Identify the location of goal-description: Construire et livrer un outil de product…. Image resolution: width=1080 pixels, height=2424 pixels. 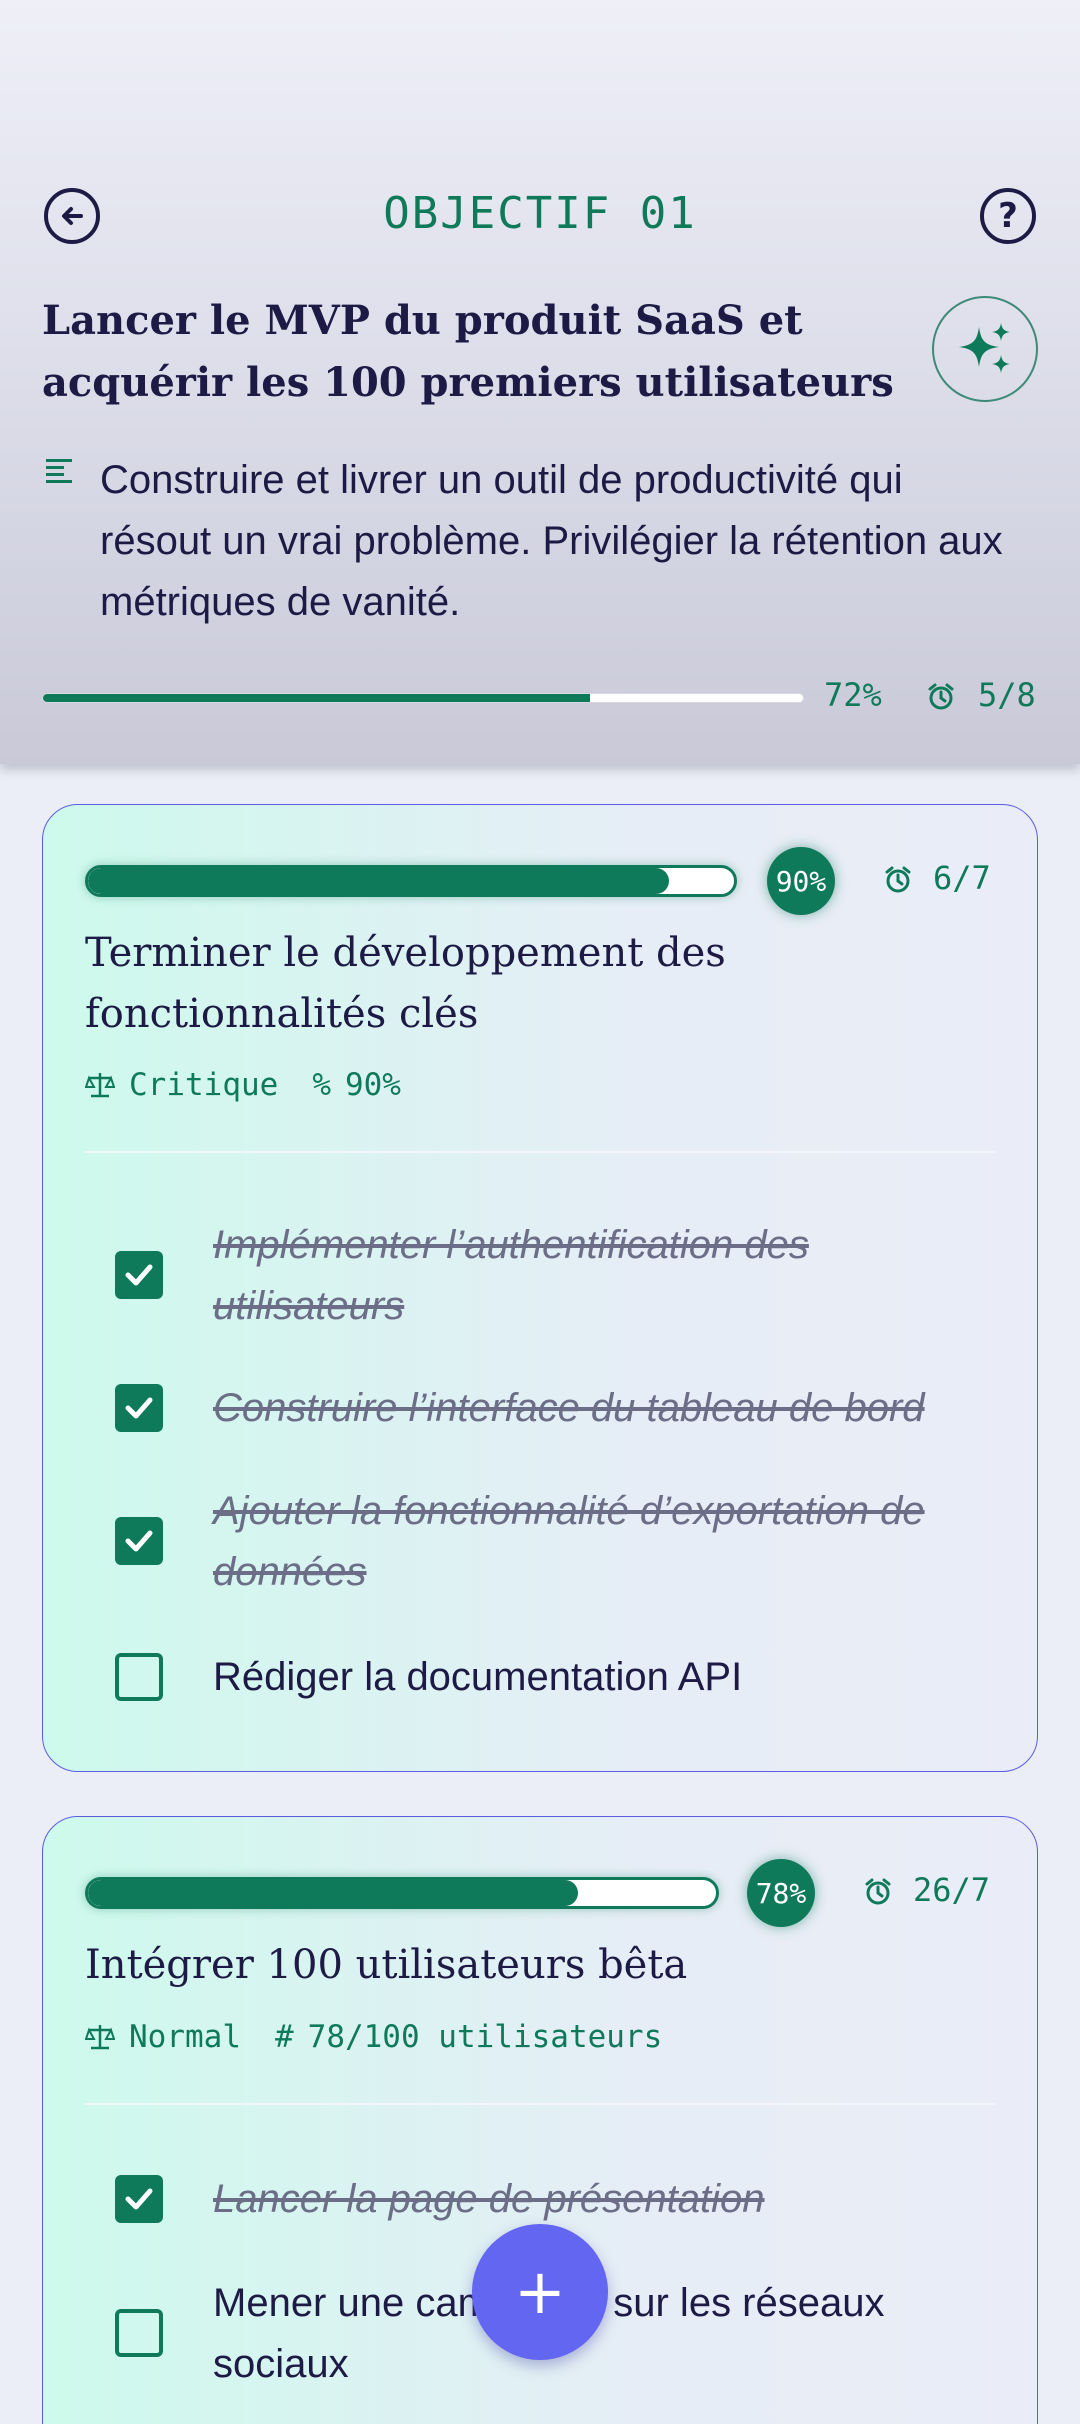
(551, 541).